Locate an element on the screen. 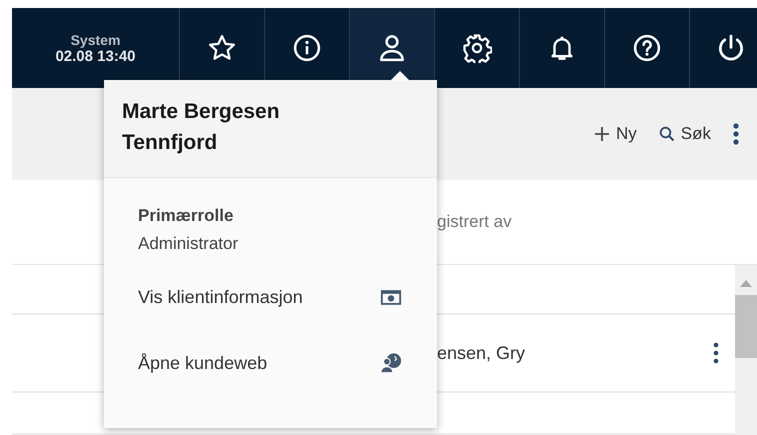 The image size is (757, 435). user-name: Marte Bergesen Tennfjord is located at coordinates (270, 129).